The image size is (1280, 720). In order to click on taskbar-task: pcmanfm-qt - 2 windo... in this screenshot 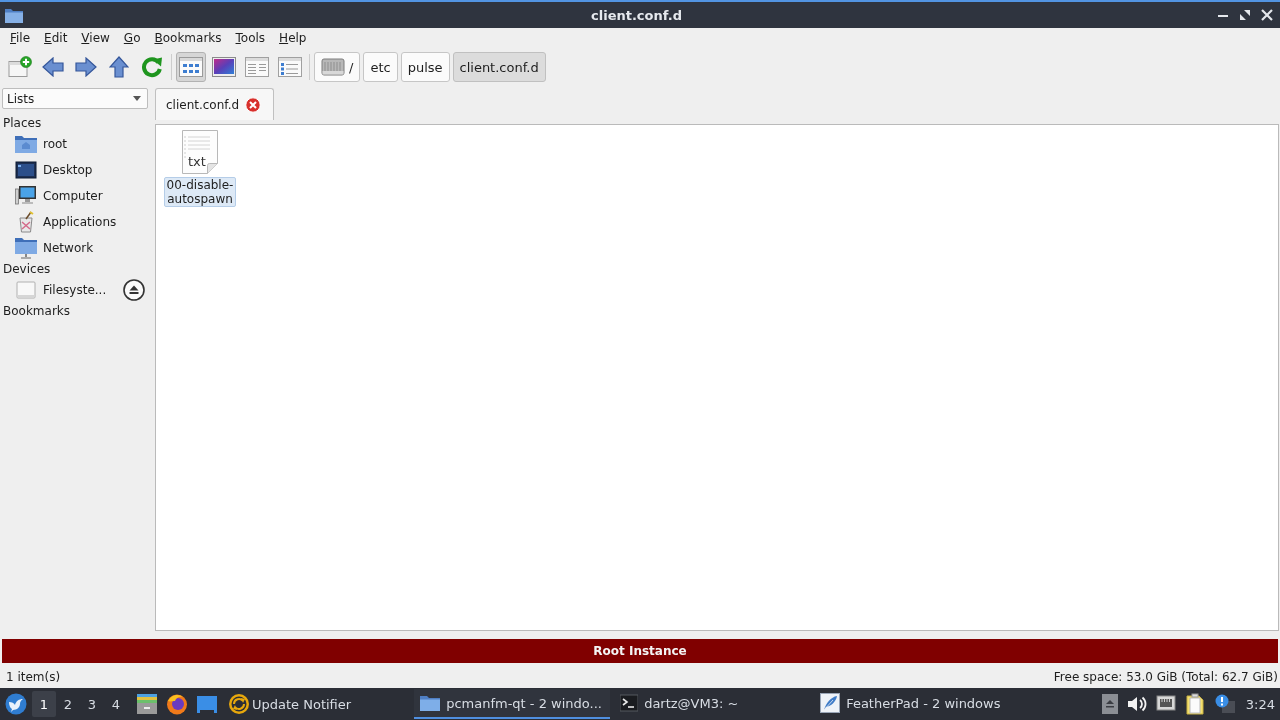, I will do `click(512, 704)`.